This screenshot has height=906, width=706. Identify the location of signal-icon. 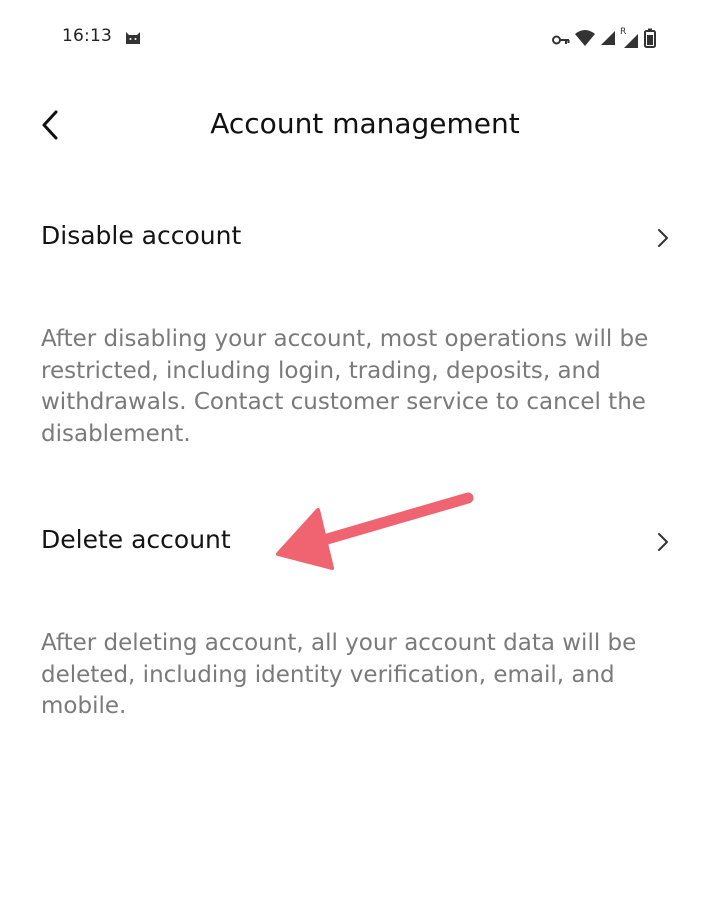
(608, 40).